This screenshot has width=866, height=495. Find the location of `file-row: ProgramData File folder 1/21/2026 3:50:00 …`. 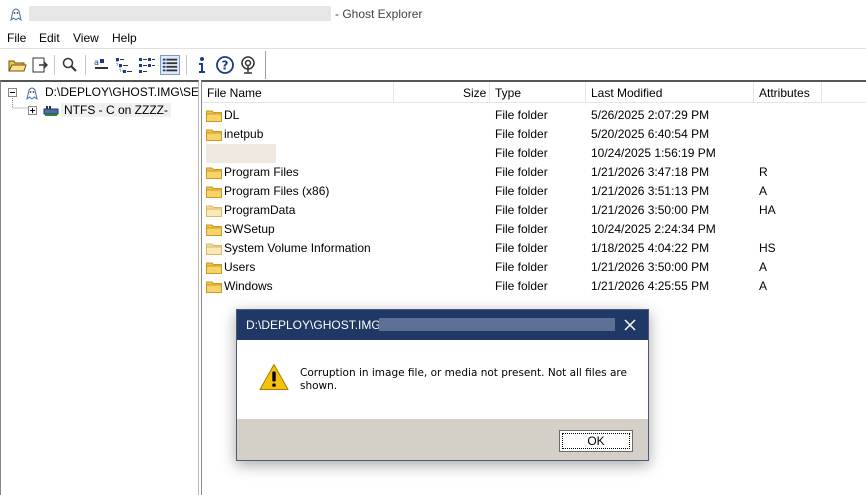

file-row: ProgramData File folder 1/21/2026 3:50:00 … is located at coordinates (534, 210).